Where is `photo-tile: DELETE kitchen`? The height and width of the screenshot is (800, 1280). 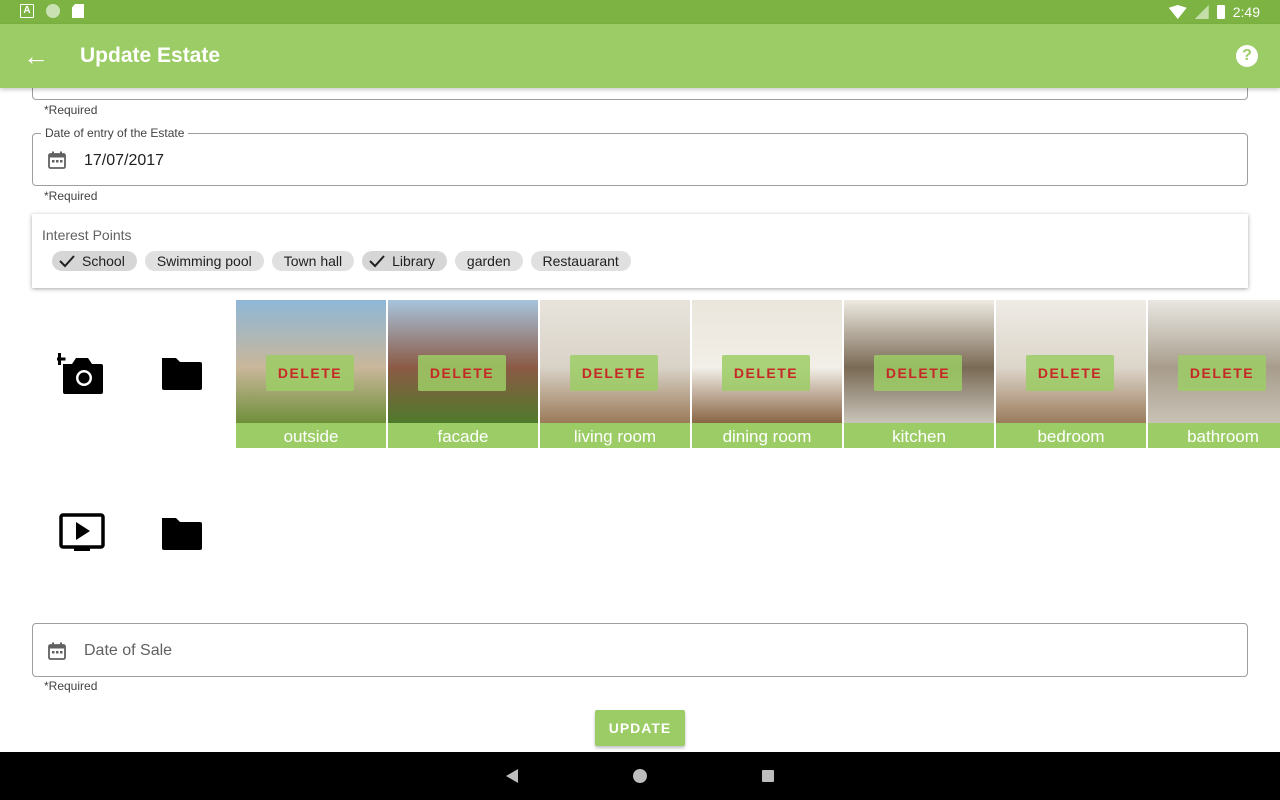
photo-tile: DELETE kitchen is located at coordinates (919, 374).